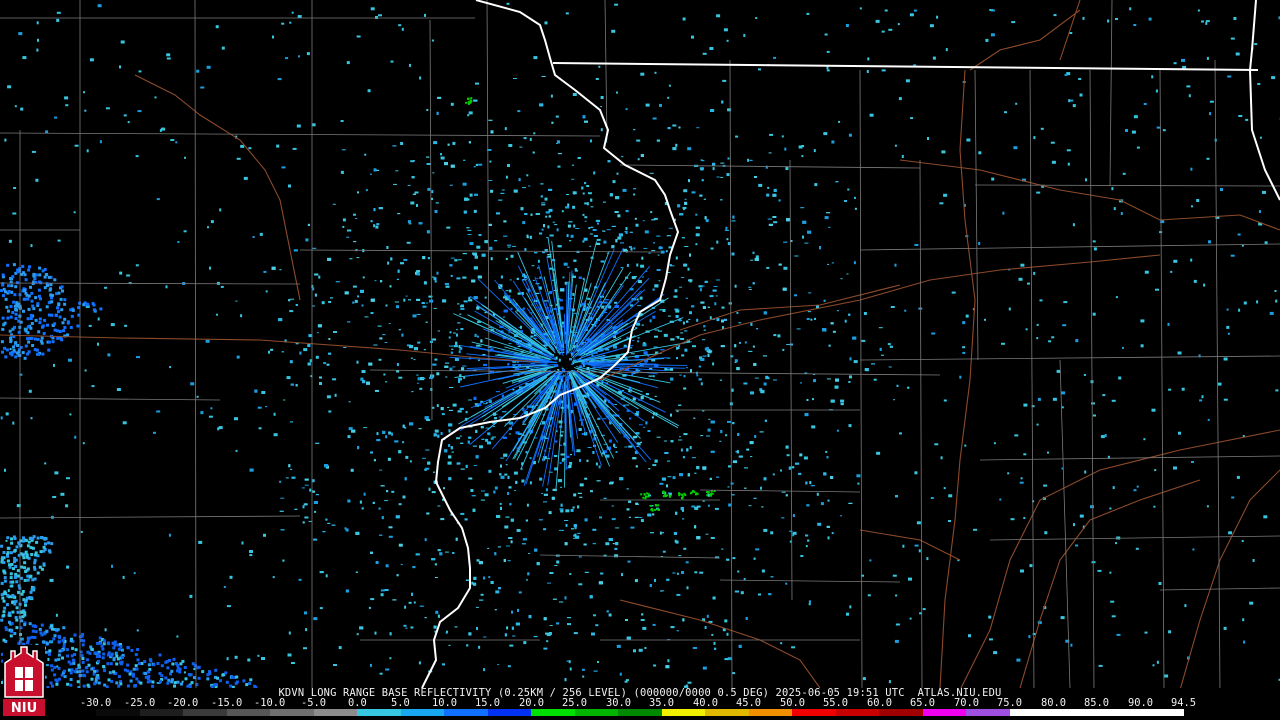 The height and width of the screenshot is (720, 1280). I want to click on scale-label: -25.0, so click(140, 703).